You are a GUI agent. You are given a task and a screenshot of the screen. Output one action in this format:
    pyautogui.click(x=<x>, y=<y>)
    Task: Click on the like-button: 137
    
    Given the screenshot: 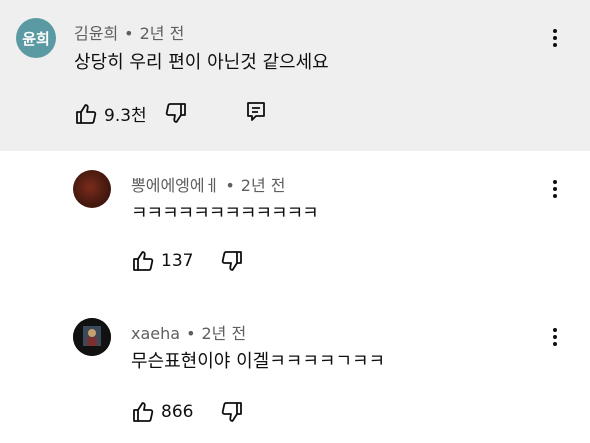 What is the action you would take?
    pyautogui.click(x=162, y=261)
    